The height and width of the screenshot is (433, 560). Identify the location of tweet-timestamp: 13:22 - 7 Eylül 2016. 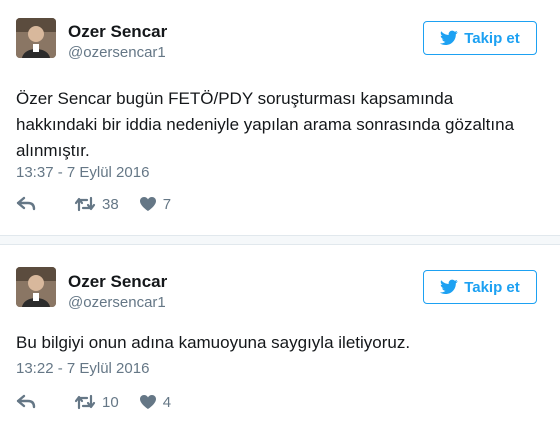
(82, 368).